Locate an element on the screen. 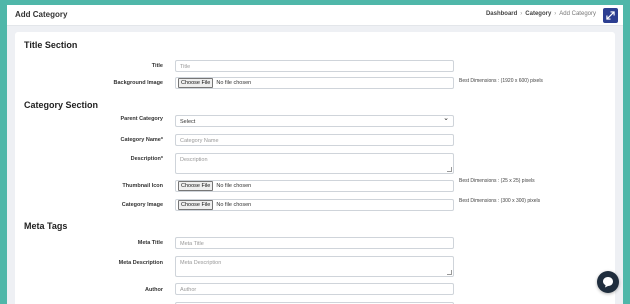  description-placeholder: Description is located at coordinates (194, 160).